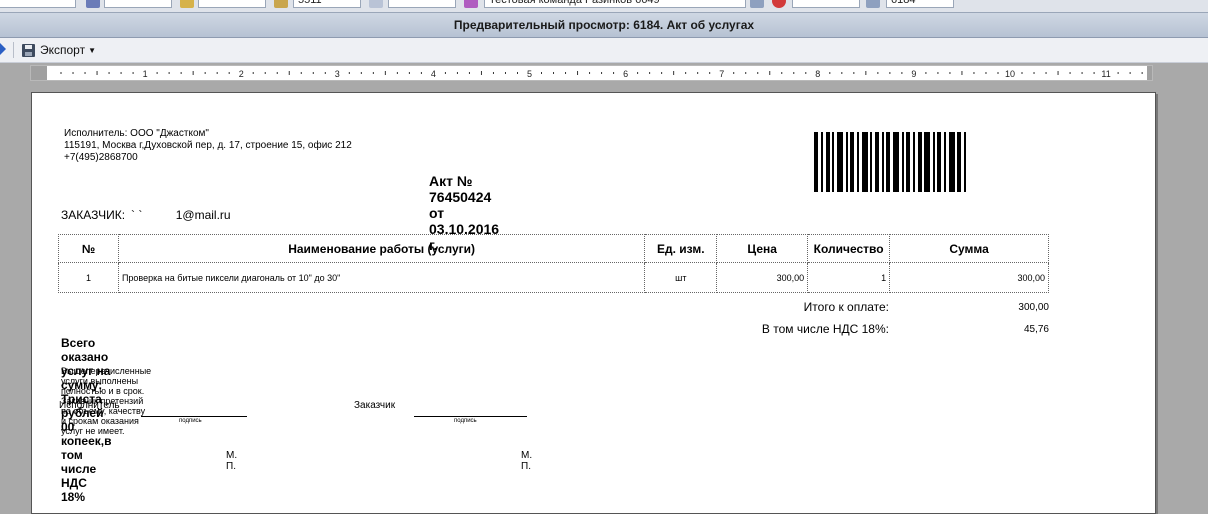 The width and height of the screenshot is (1208, 514). What do you see at coordinates (681, 277) in the screenshot?
I see `row-unit: шт` at bounding box center [681, 277].